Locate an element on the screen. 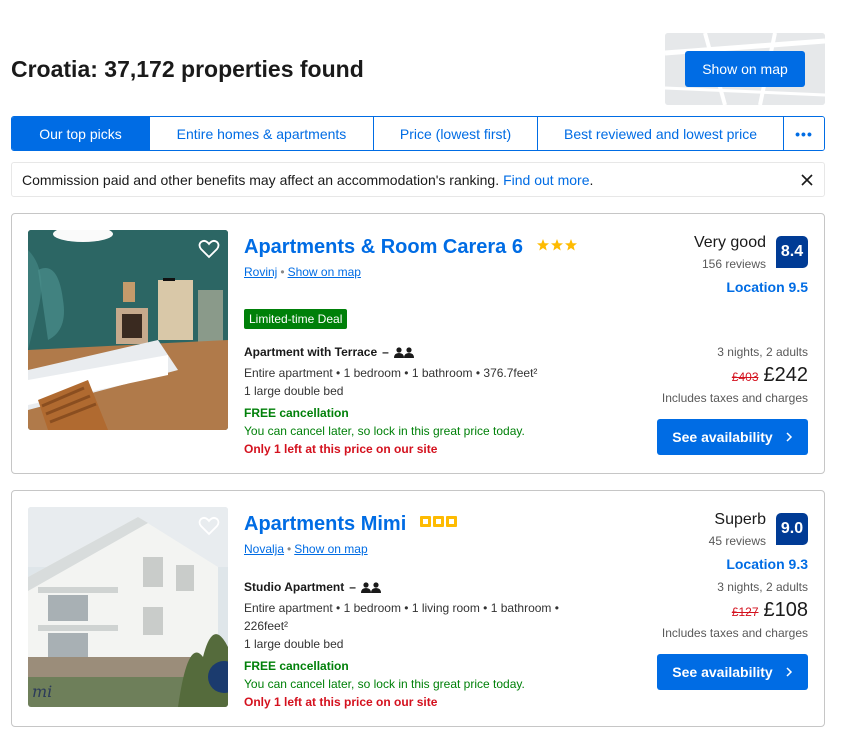  room-type: Apartment with Terrace is located at coordinates (311, 352).